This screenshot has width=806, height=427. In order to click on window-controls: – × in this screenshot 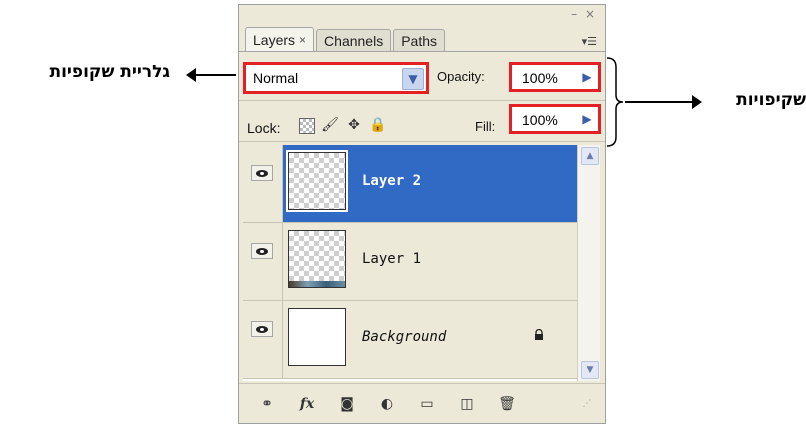, I will do `click(584, 14)`.